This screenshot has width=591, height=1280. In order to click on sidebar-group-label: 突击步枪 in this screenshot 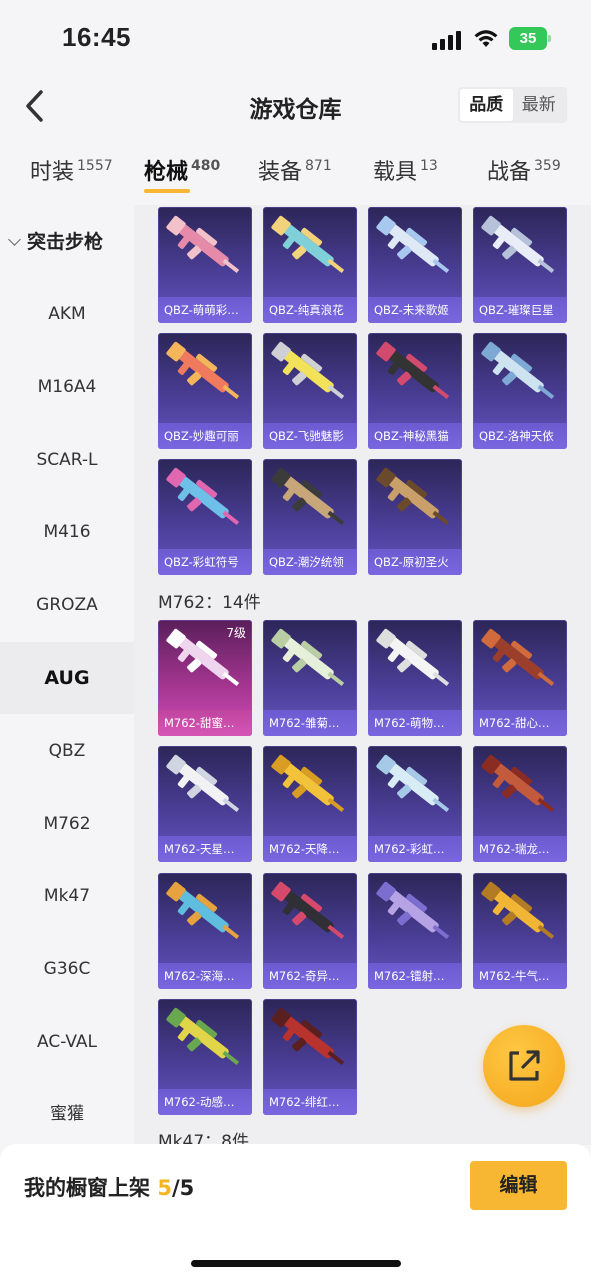, I will do `click(65, 242)`.